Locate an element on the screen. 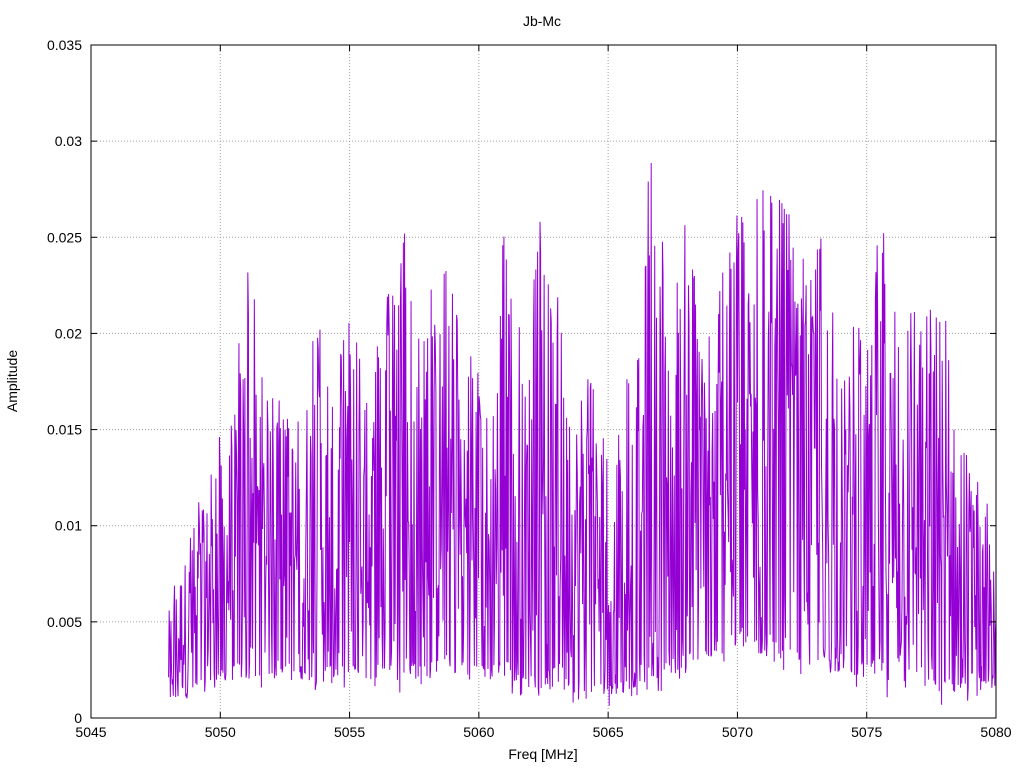  x-tick-label: 5080 is located at coordinates (995, 732).